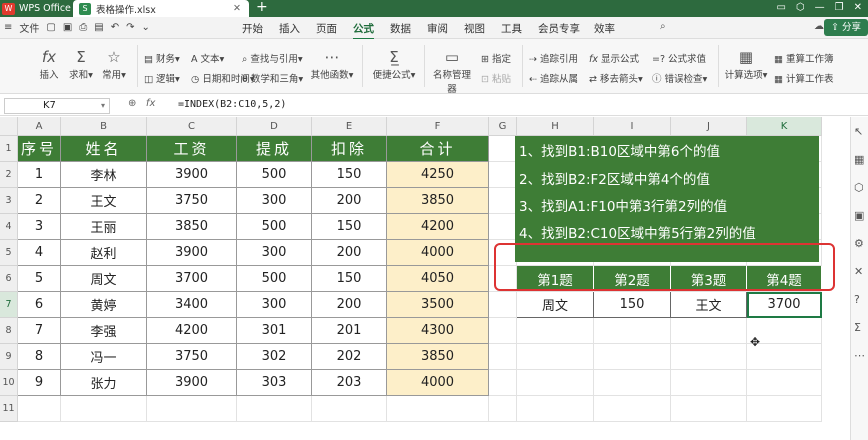 This screenshot has width=868, height=440. Describe the element at coordinates (438, 279) in the screenshot. I see `table-cell: 4050` at that location.